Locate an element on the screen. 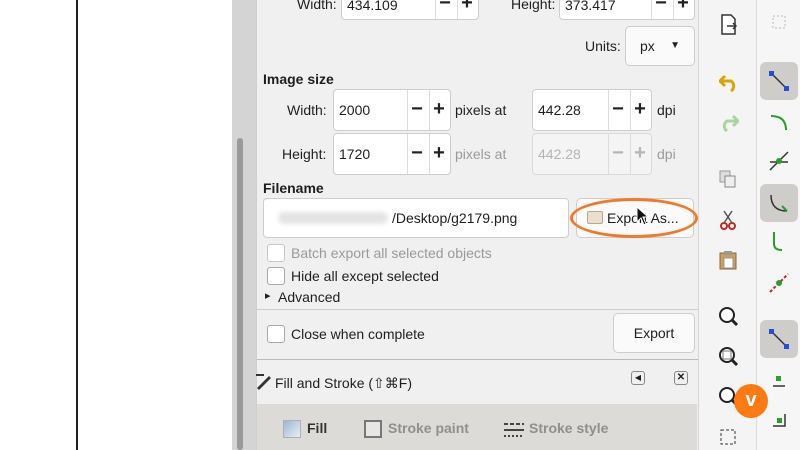 This screenshot has width=800, height=450. tab-stroke-style: Stroke style is located at coordinates (568, 428).